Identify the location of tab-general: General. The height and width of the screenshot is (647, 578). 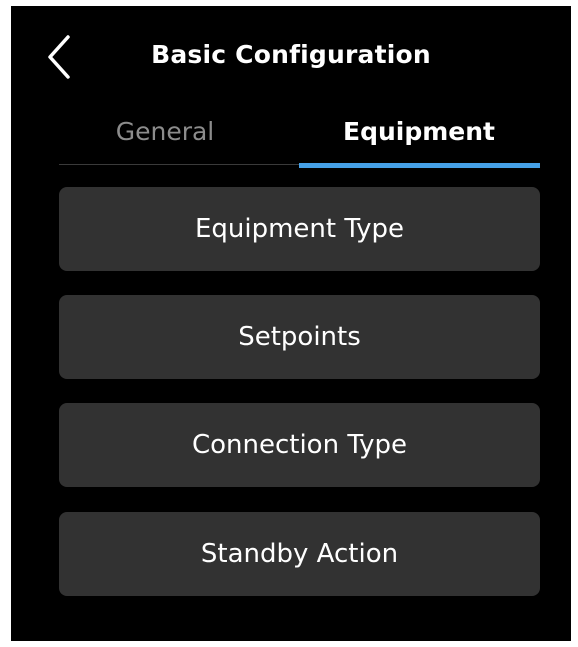
(165, 131).